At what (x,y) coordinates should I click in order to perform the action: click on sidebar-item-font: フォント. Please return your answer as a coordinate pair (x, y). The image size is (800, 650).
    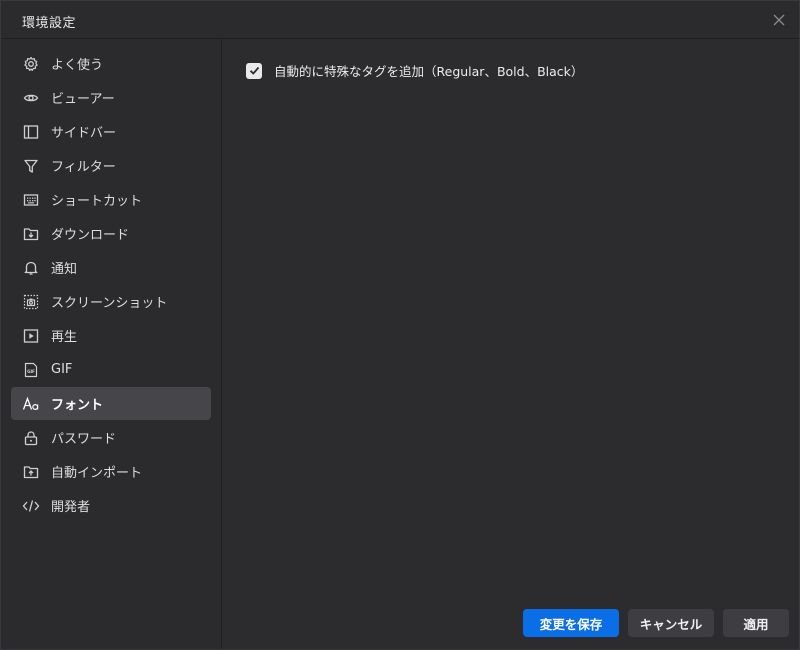
    Looking at the image, I should click on (111, 403).